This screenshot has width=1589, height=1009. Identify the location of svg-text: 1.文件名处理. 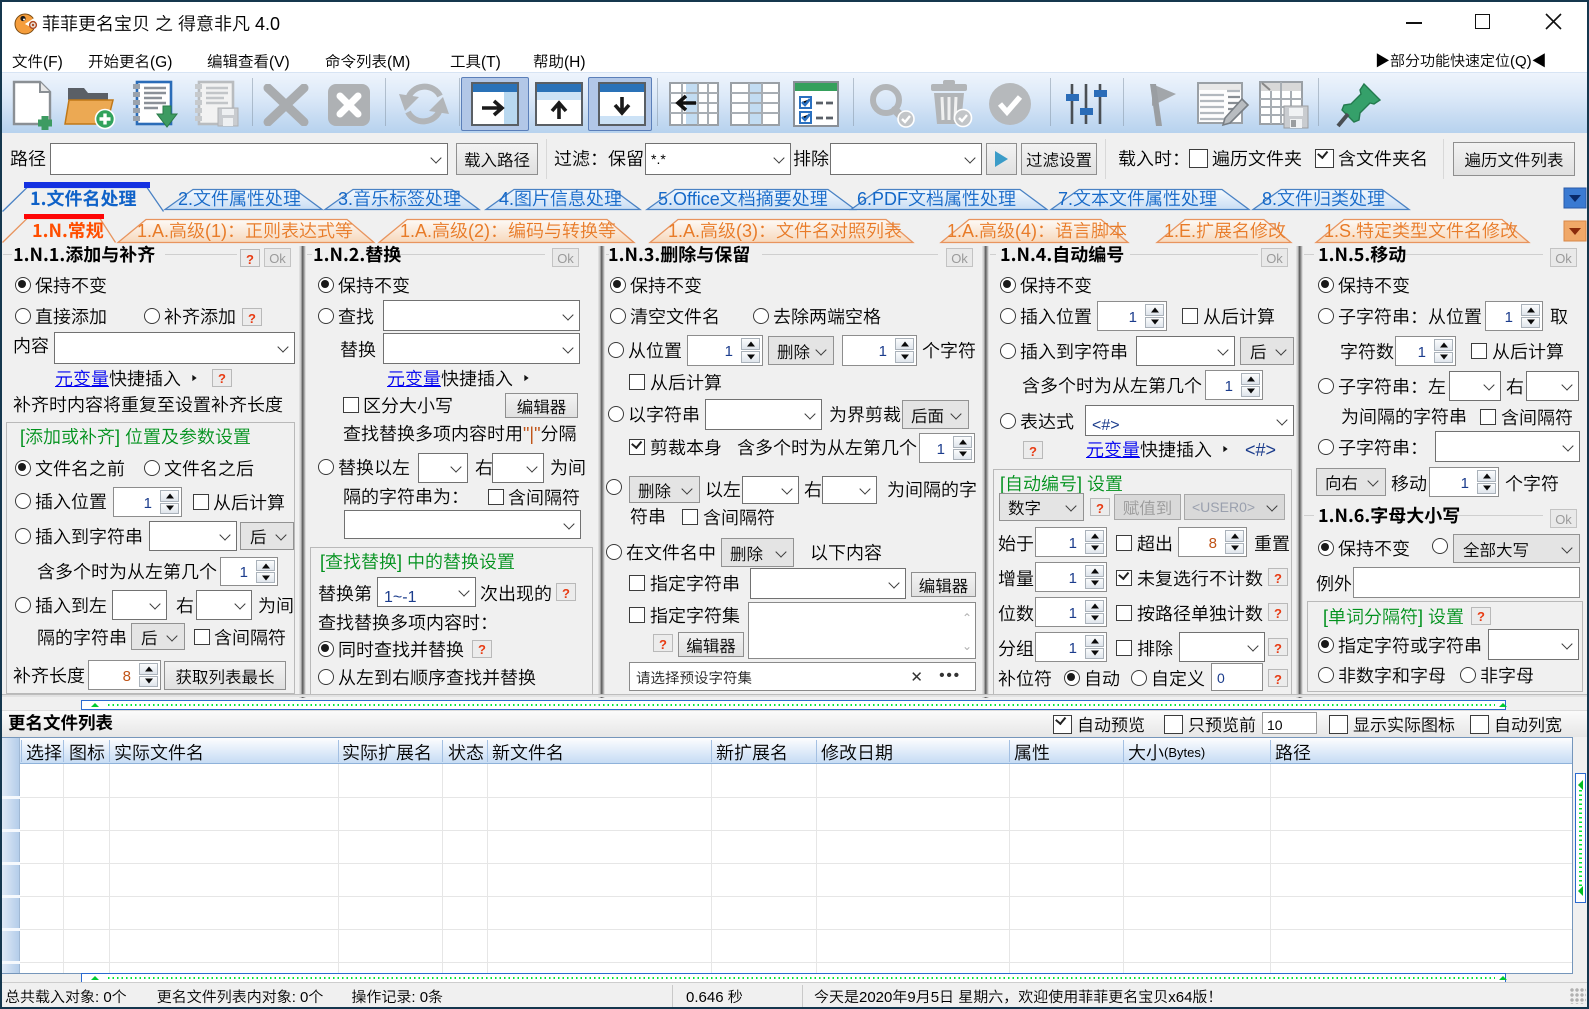
(83, 198).